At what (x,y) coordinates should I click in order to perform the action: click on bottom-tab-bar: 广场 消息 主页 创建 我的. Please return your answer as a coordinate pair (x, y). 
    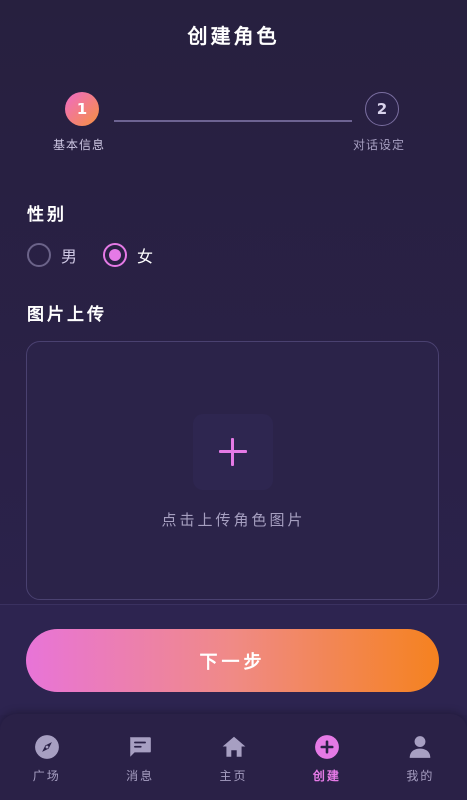
    Looking at the image, I should click on (233, 757).